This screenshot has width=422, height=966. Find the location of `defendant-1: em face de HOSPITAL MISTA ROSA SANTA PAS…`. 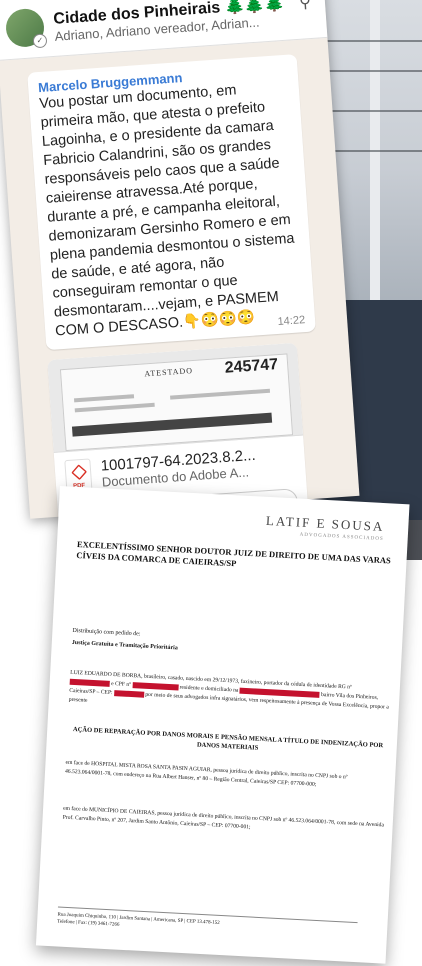

defendant-1: em face de HOSPITAL MISTA ROSA SANTA PAS… is located at coordinates (206, 773).